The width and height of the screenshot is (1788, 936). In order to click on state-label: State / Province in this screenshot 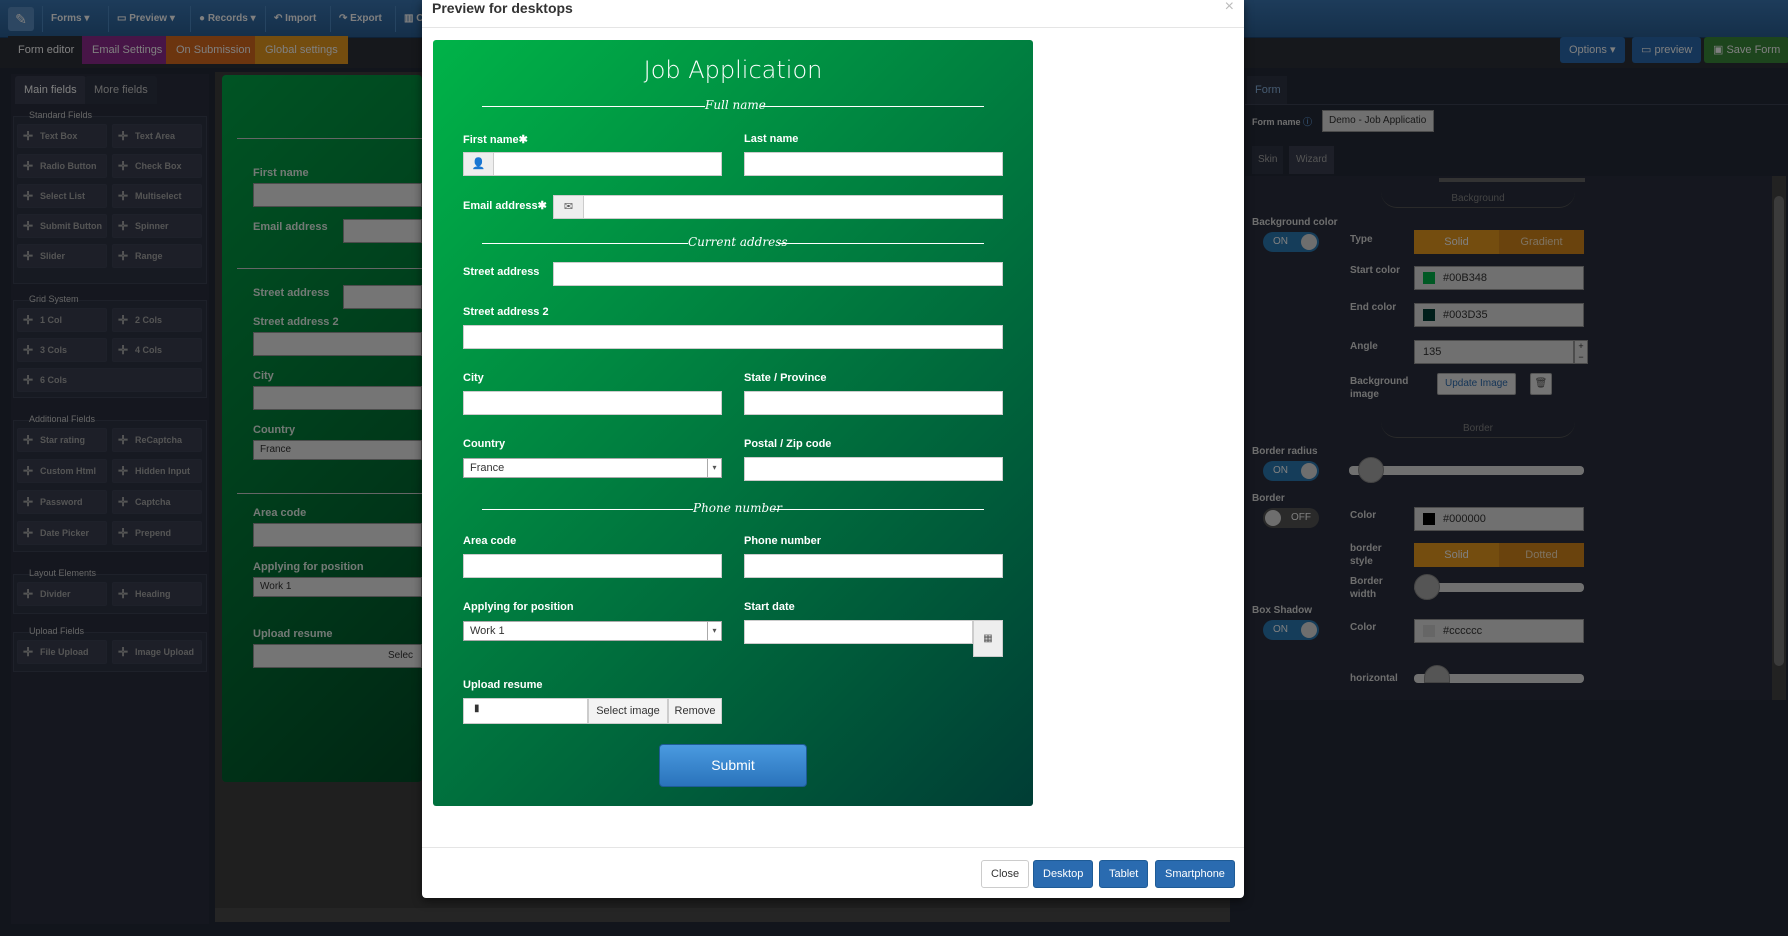, I will do `click(785, 378)`.